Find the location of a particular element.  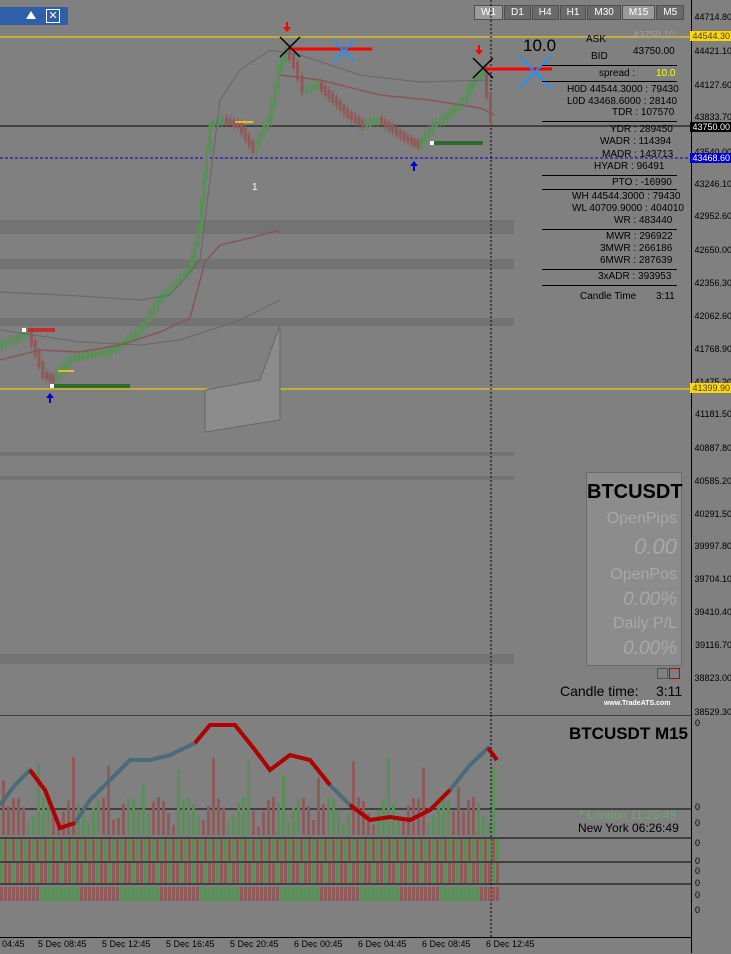

price-axis-label: 38529.30 is located at coordinates (712, 712).